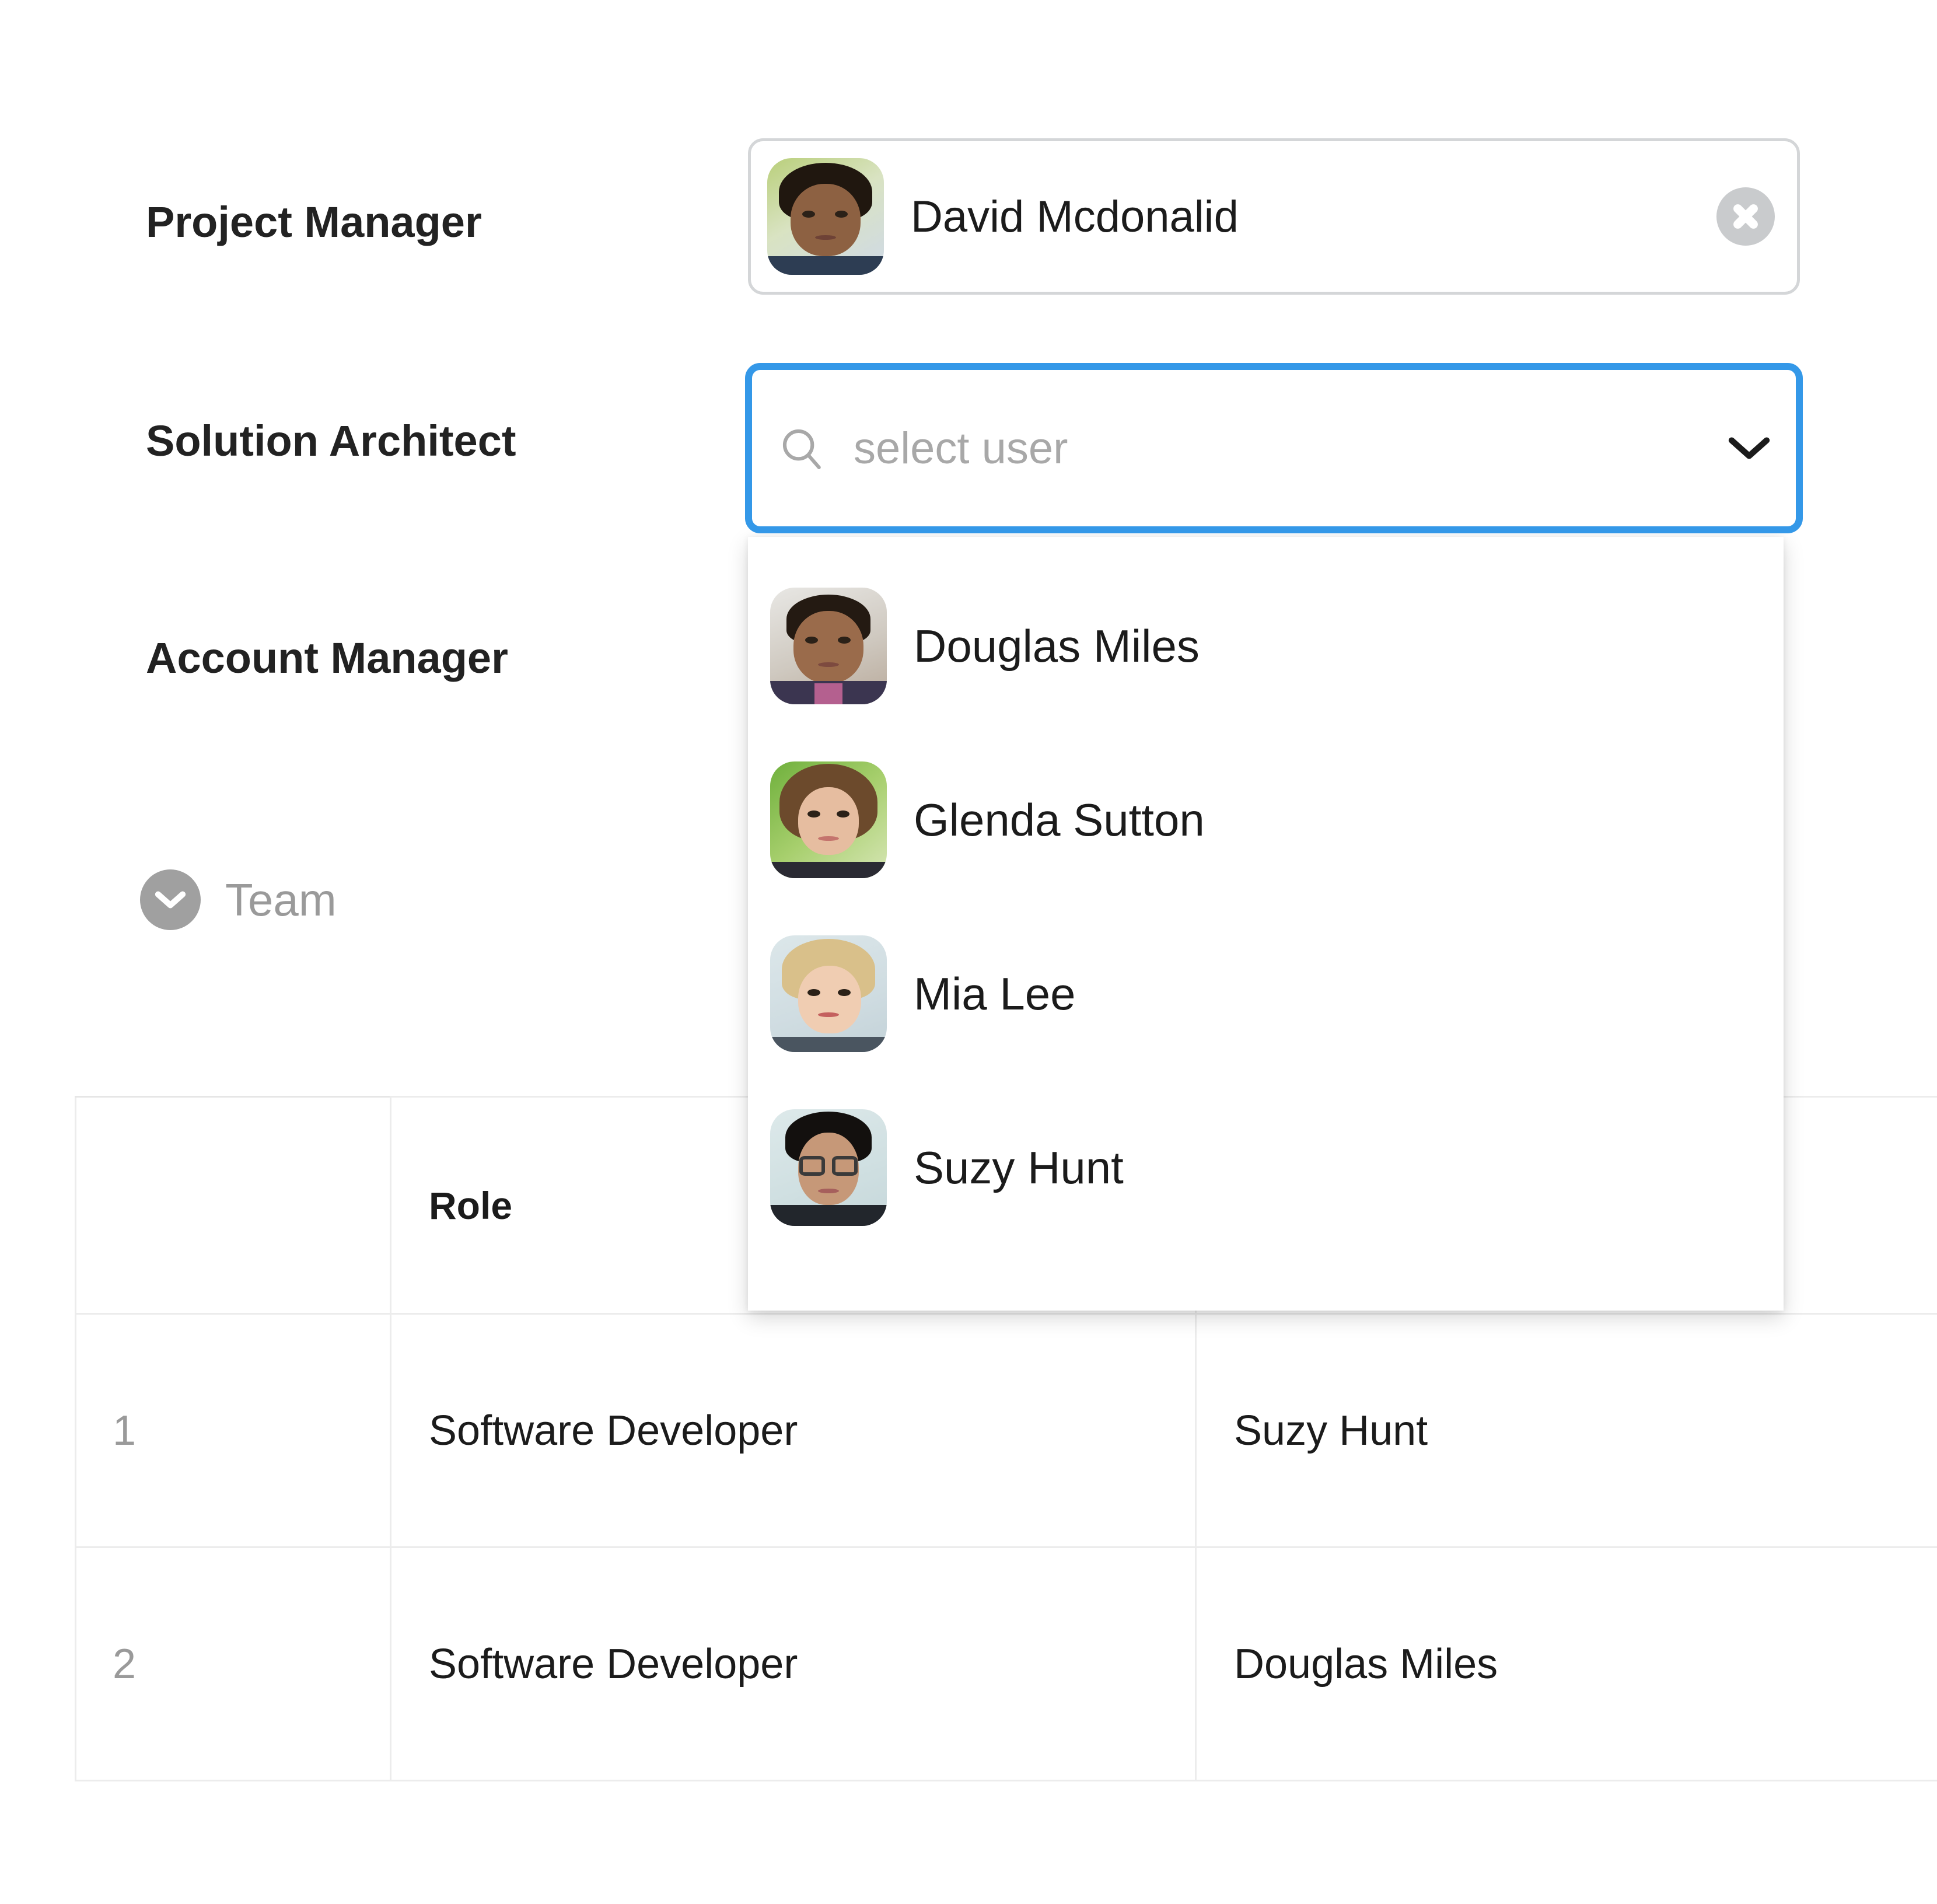  What do you see at coordinates (314, 222) in the screenshot?
I see `project-manager-label: Project Manager` at bounding box center [314, 222].